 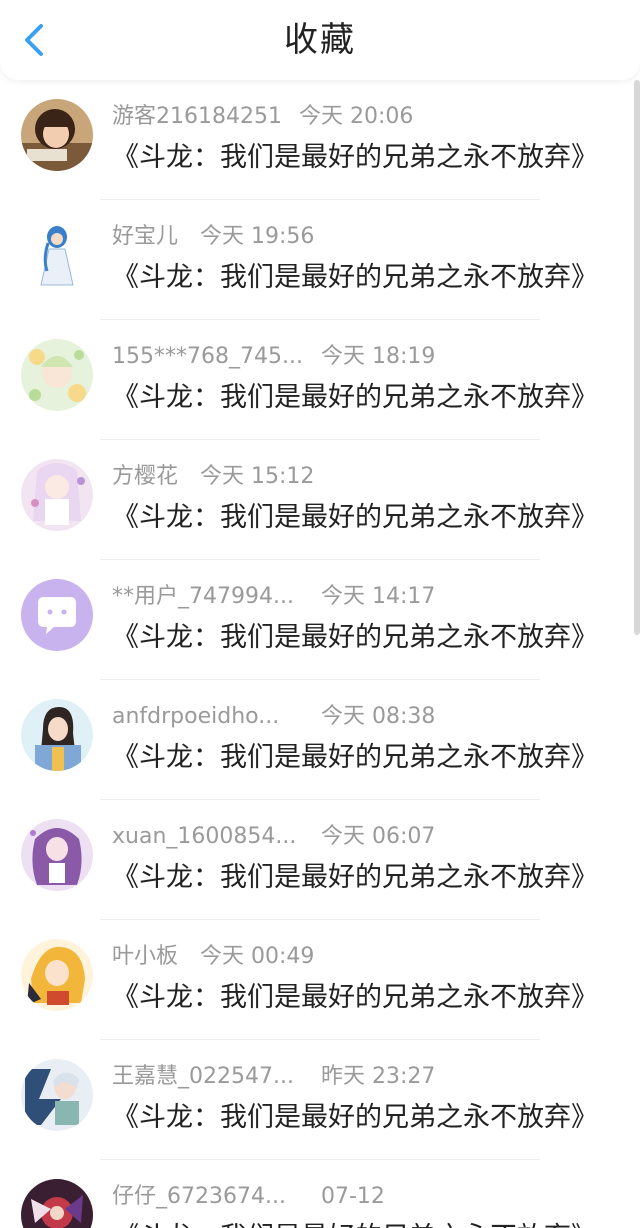 I want to click on top-bar: 收藏, so click(x=320, y=40).